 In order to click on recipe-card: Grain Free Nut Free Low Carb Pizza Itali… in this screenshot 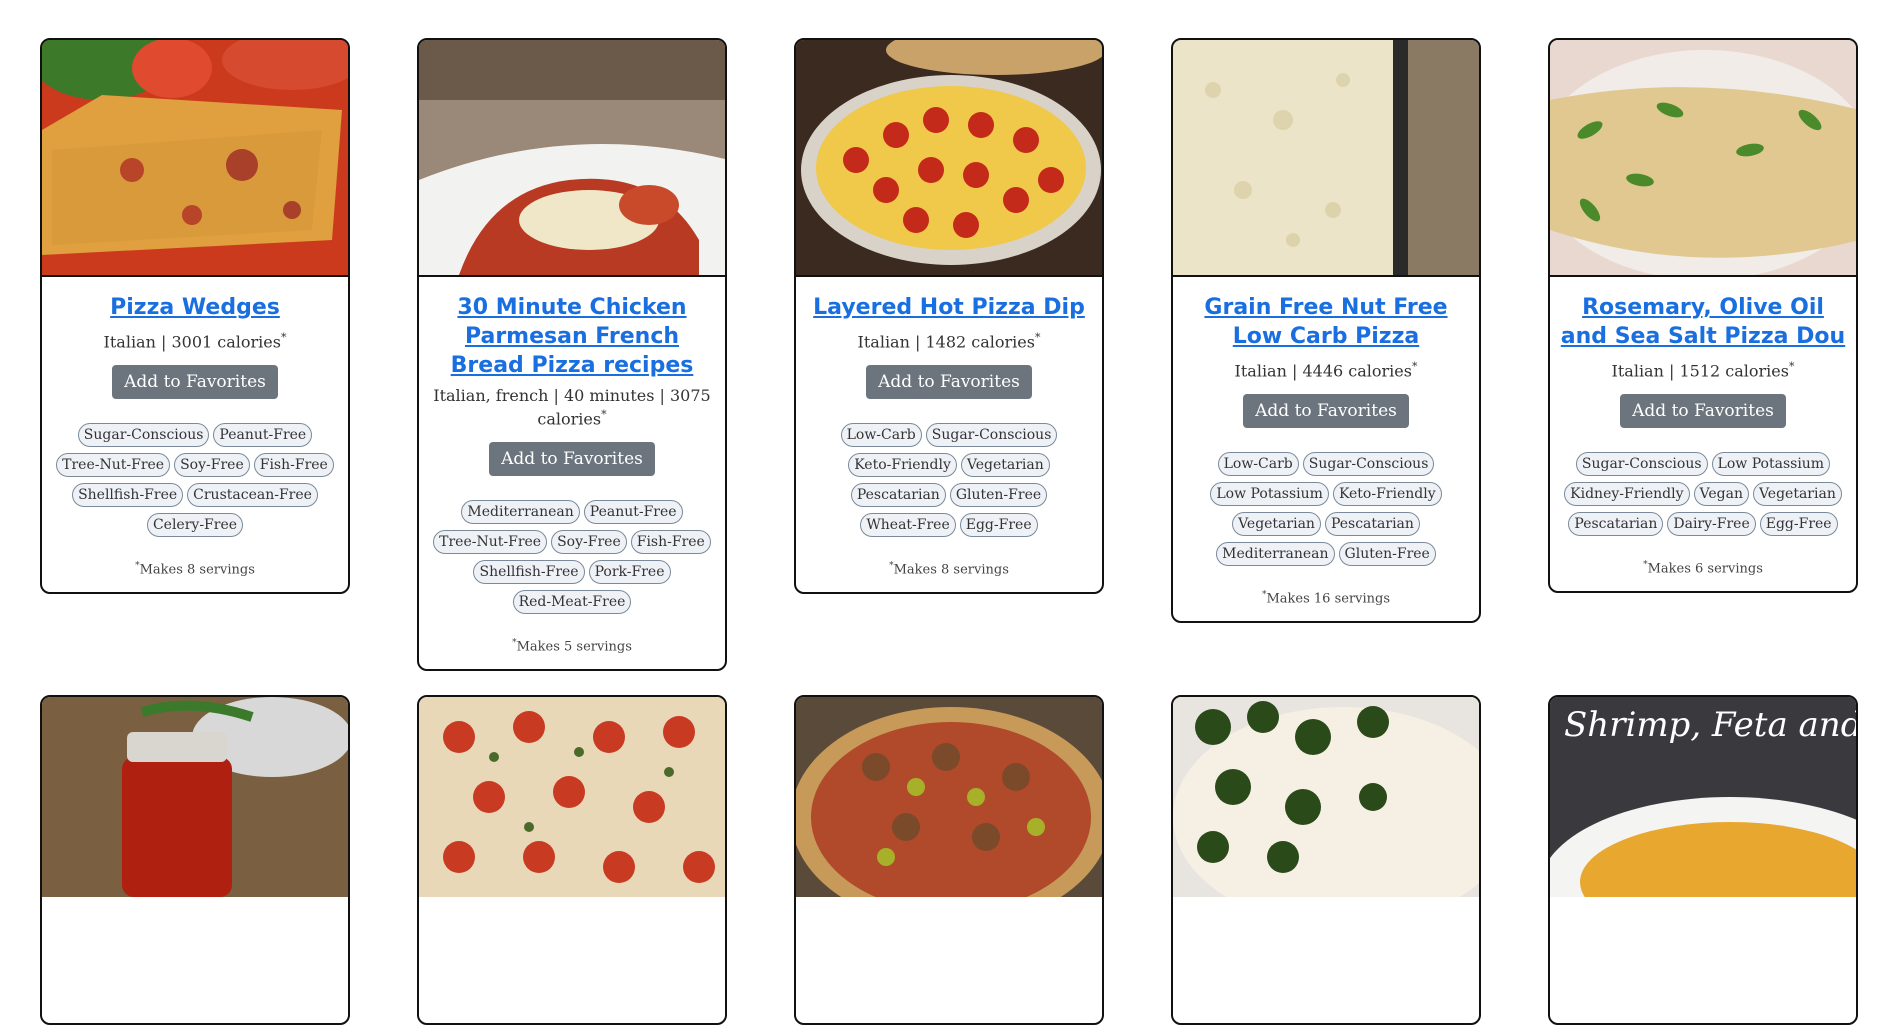, I will do `click(1326, 330)`.